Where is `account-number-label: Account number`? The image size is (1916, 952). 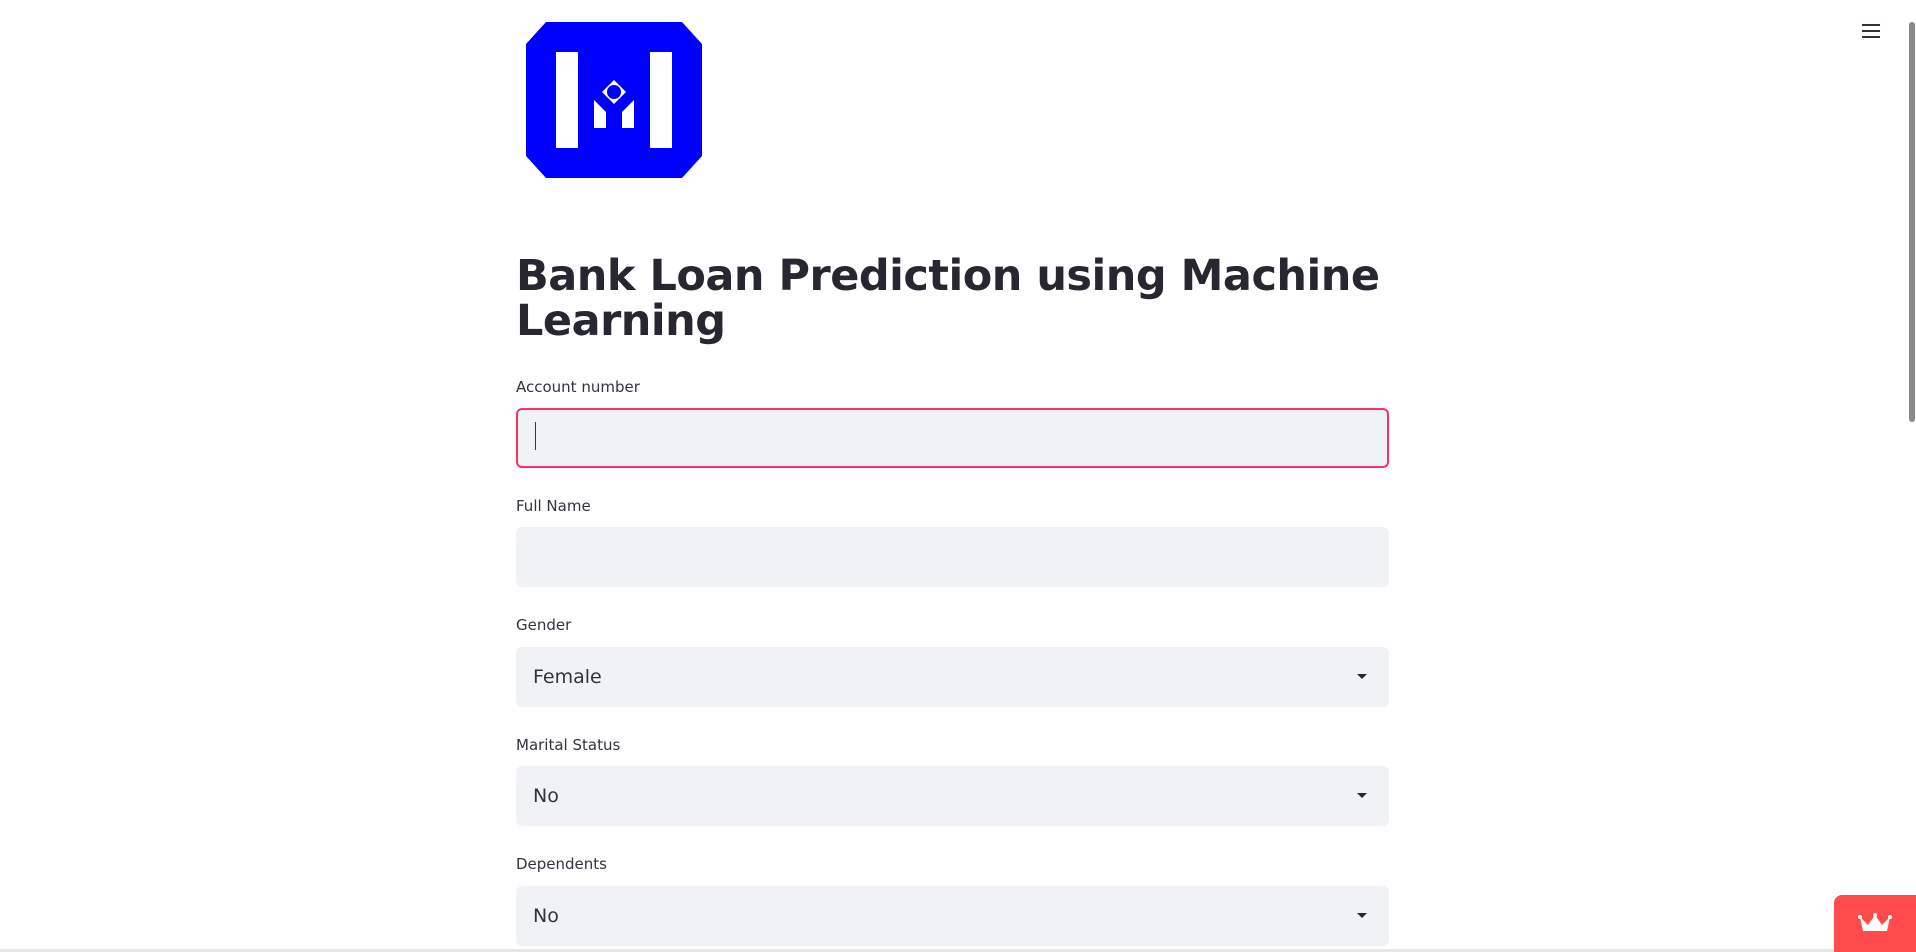 account-number-label: Account number is located at coordinates (578, 387).